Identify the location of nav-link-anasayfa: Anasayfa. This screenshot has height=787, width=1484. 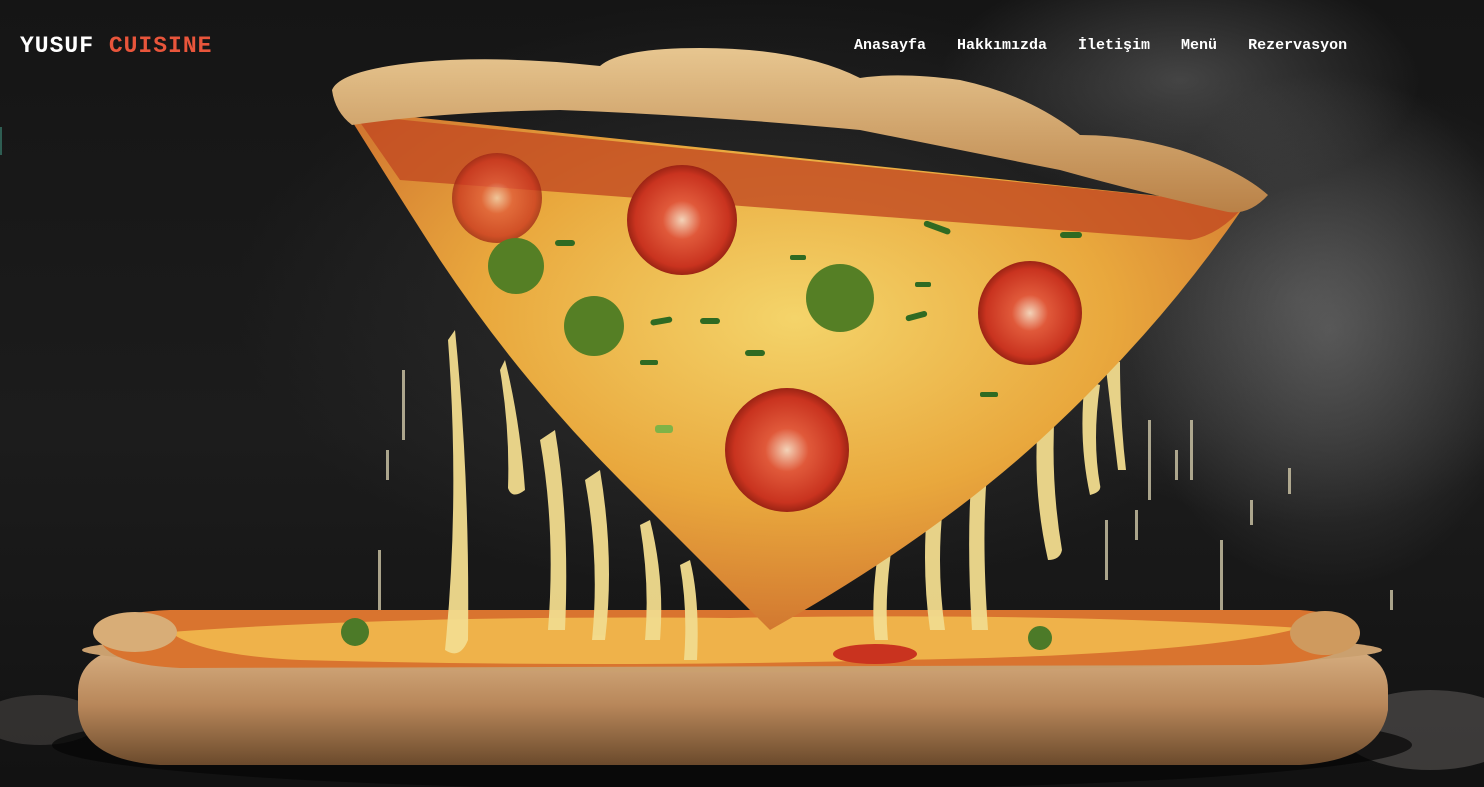
(890, 46).